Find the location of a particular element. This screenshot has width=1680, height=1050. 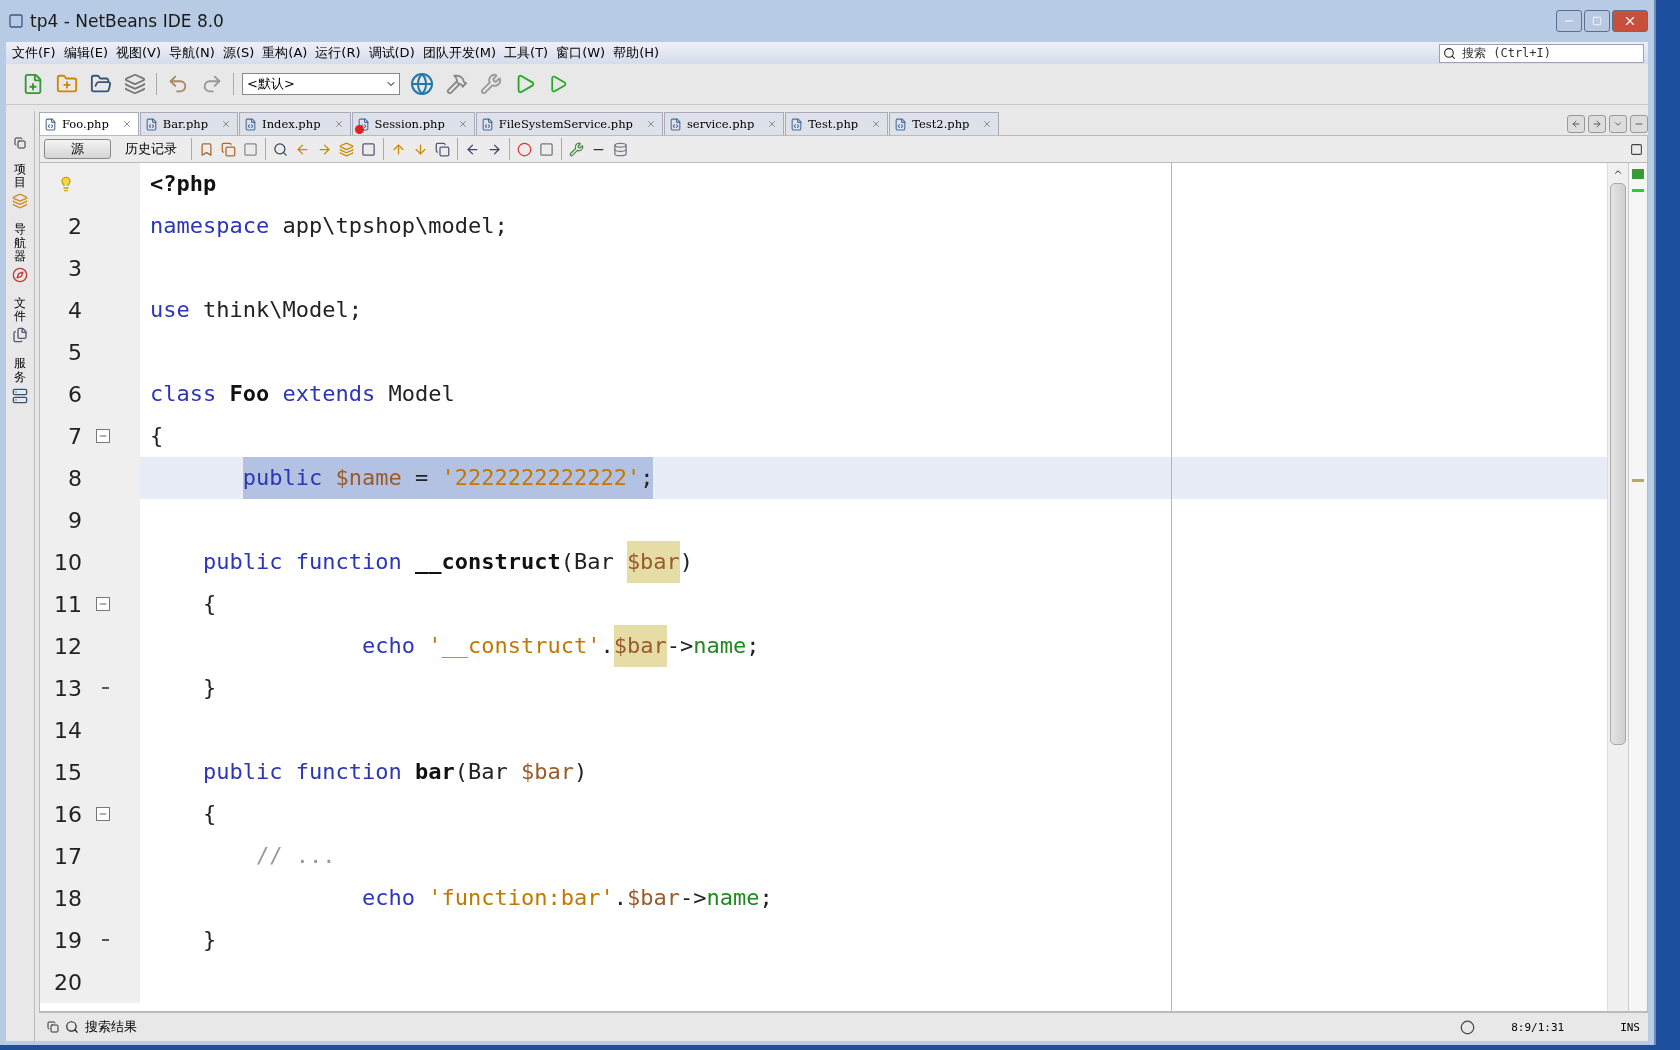

left-arrow-icon is located at coordinates (1576, 124).